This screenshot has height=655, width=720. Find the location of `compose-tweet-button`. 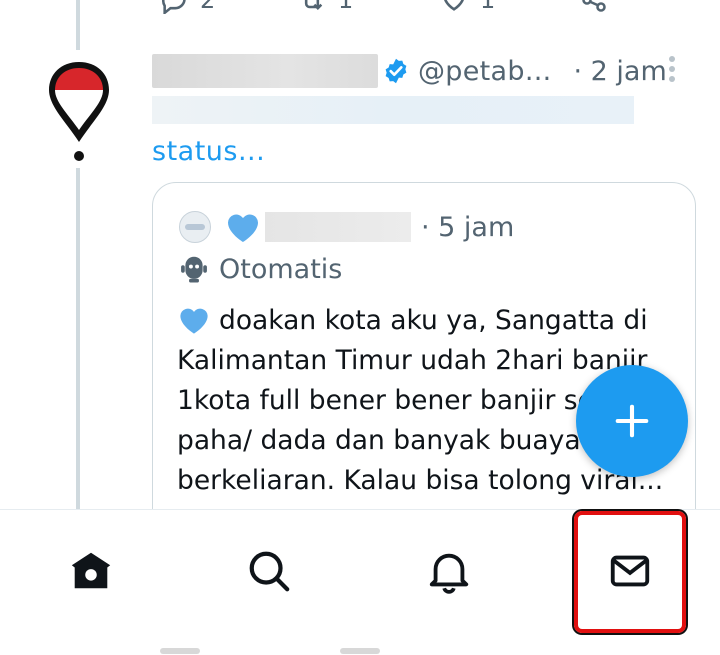

compose-tweet-button is located at coordinates (632, 421).